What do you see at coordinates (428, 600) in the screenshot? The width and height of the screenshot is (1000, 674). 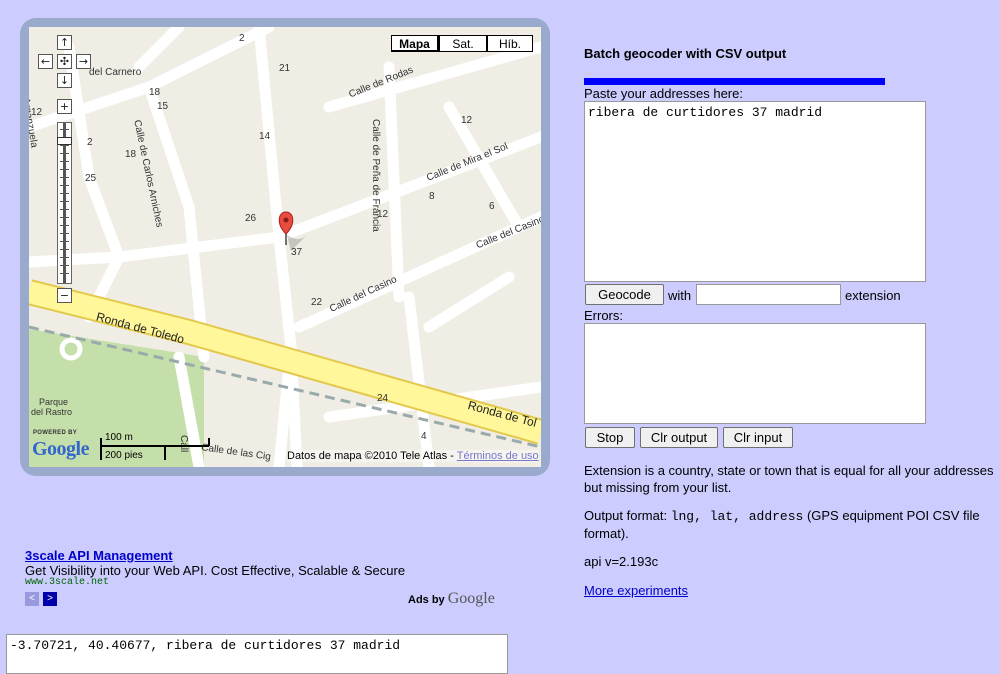 I see `ads-by-label: Ads by` at bounding box center [428, 600].